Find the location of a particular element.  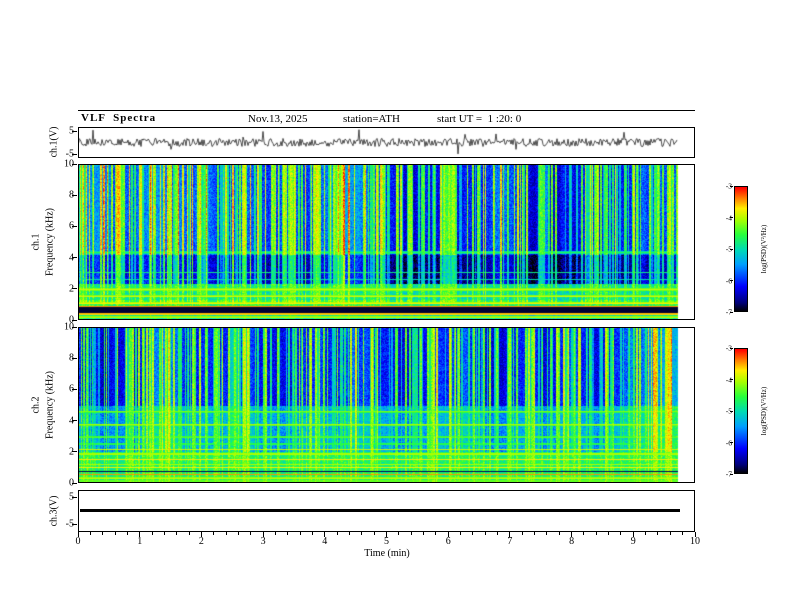

colorbar-ch1 is located at coordinates (741, 249).